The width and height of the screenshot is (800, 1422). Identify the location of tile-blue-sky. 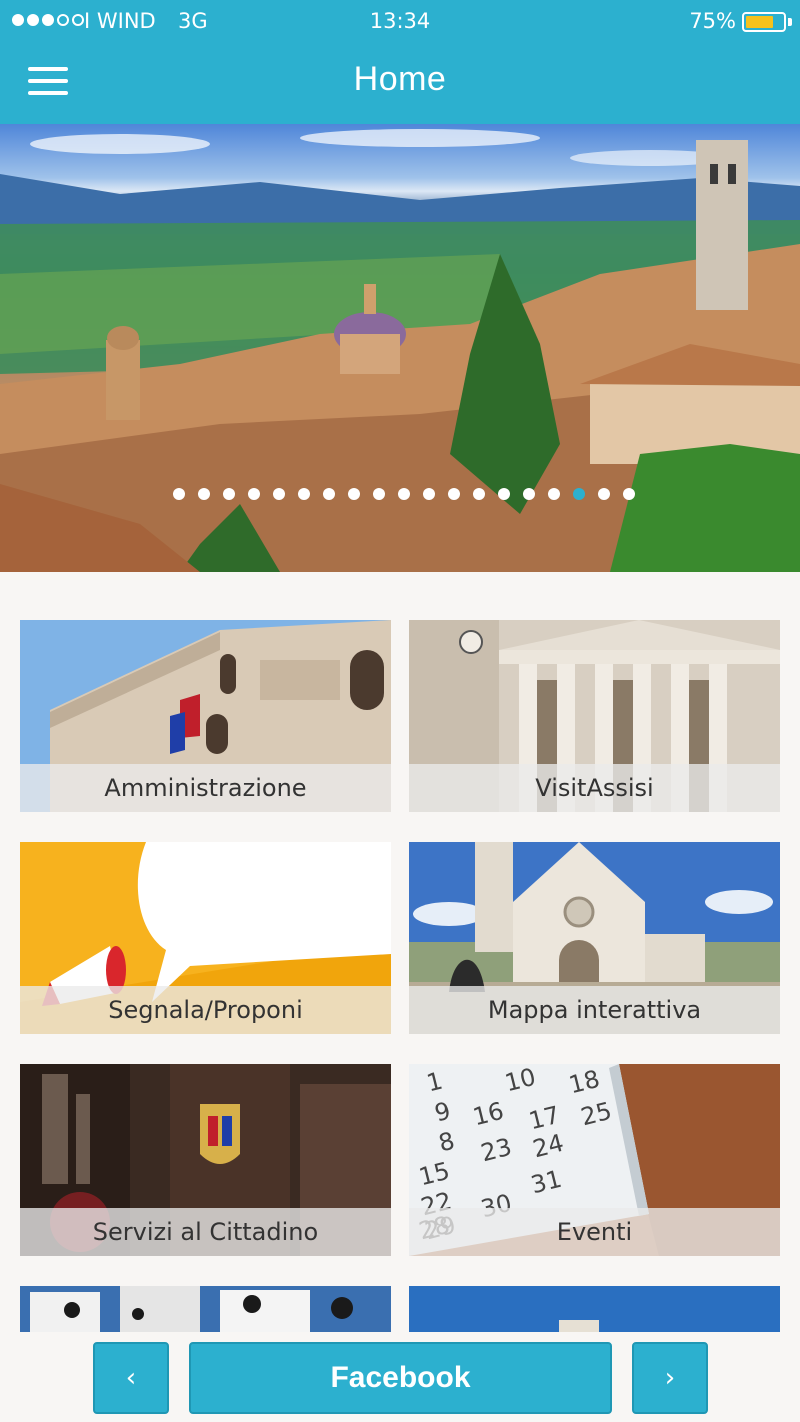
(594, 1310).